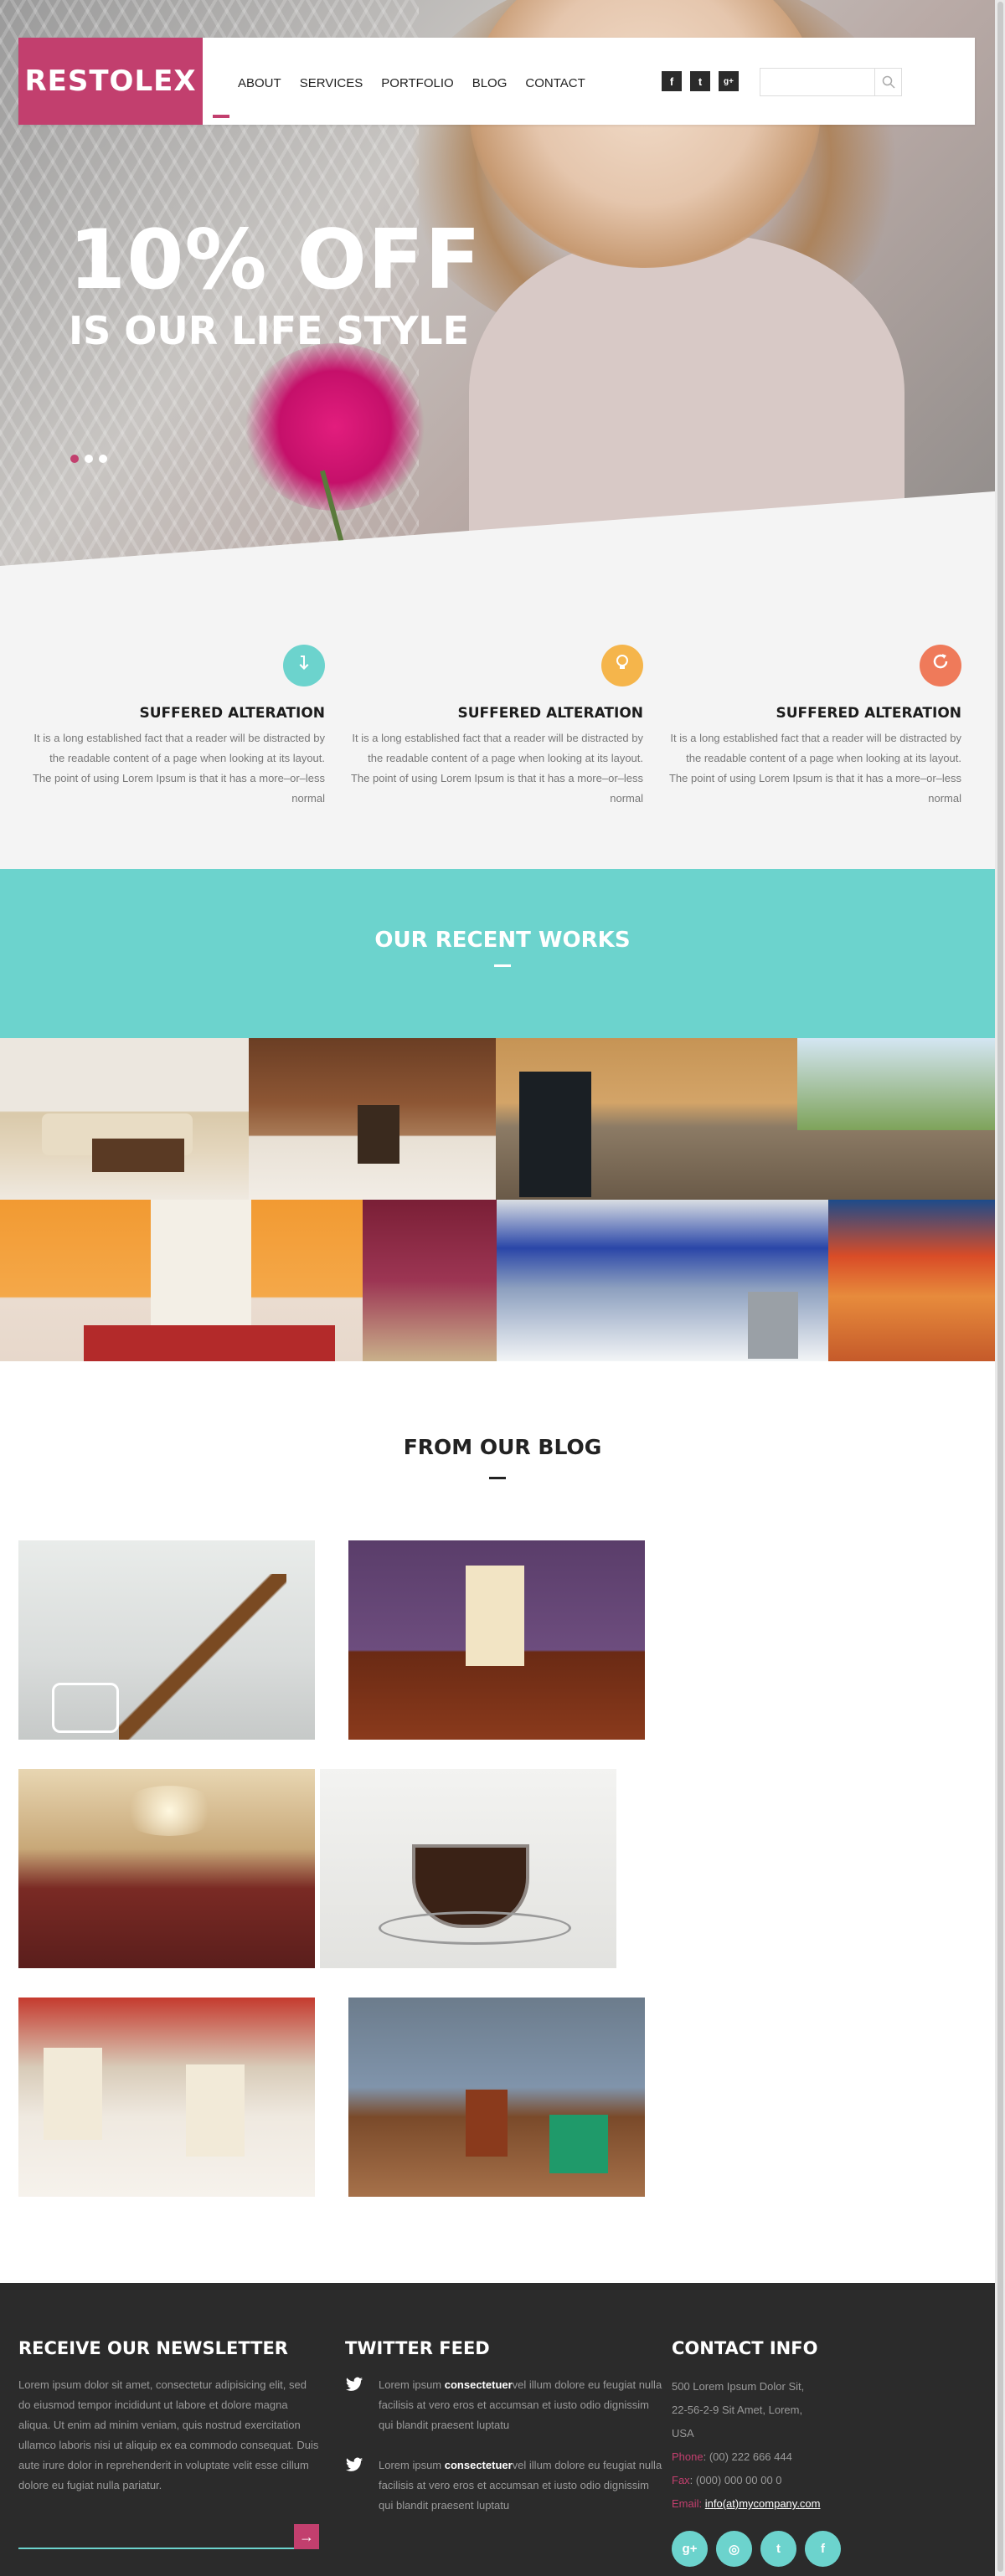 This screenshot has width=1005, height=2576. I want to click on nav-portfolio: PORTFOLIO, so click(417, 83).